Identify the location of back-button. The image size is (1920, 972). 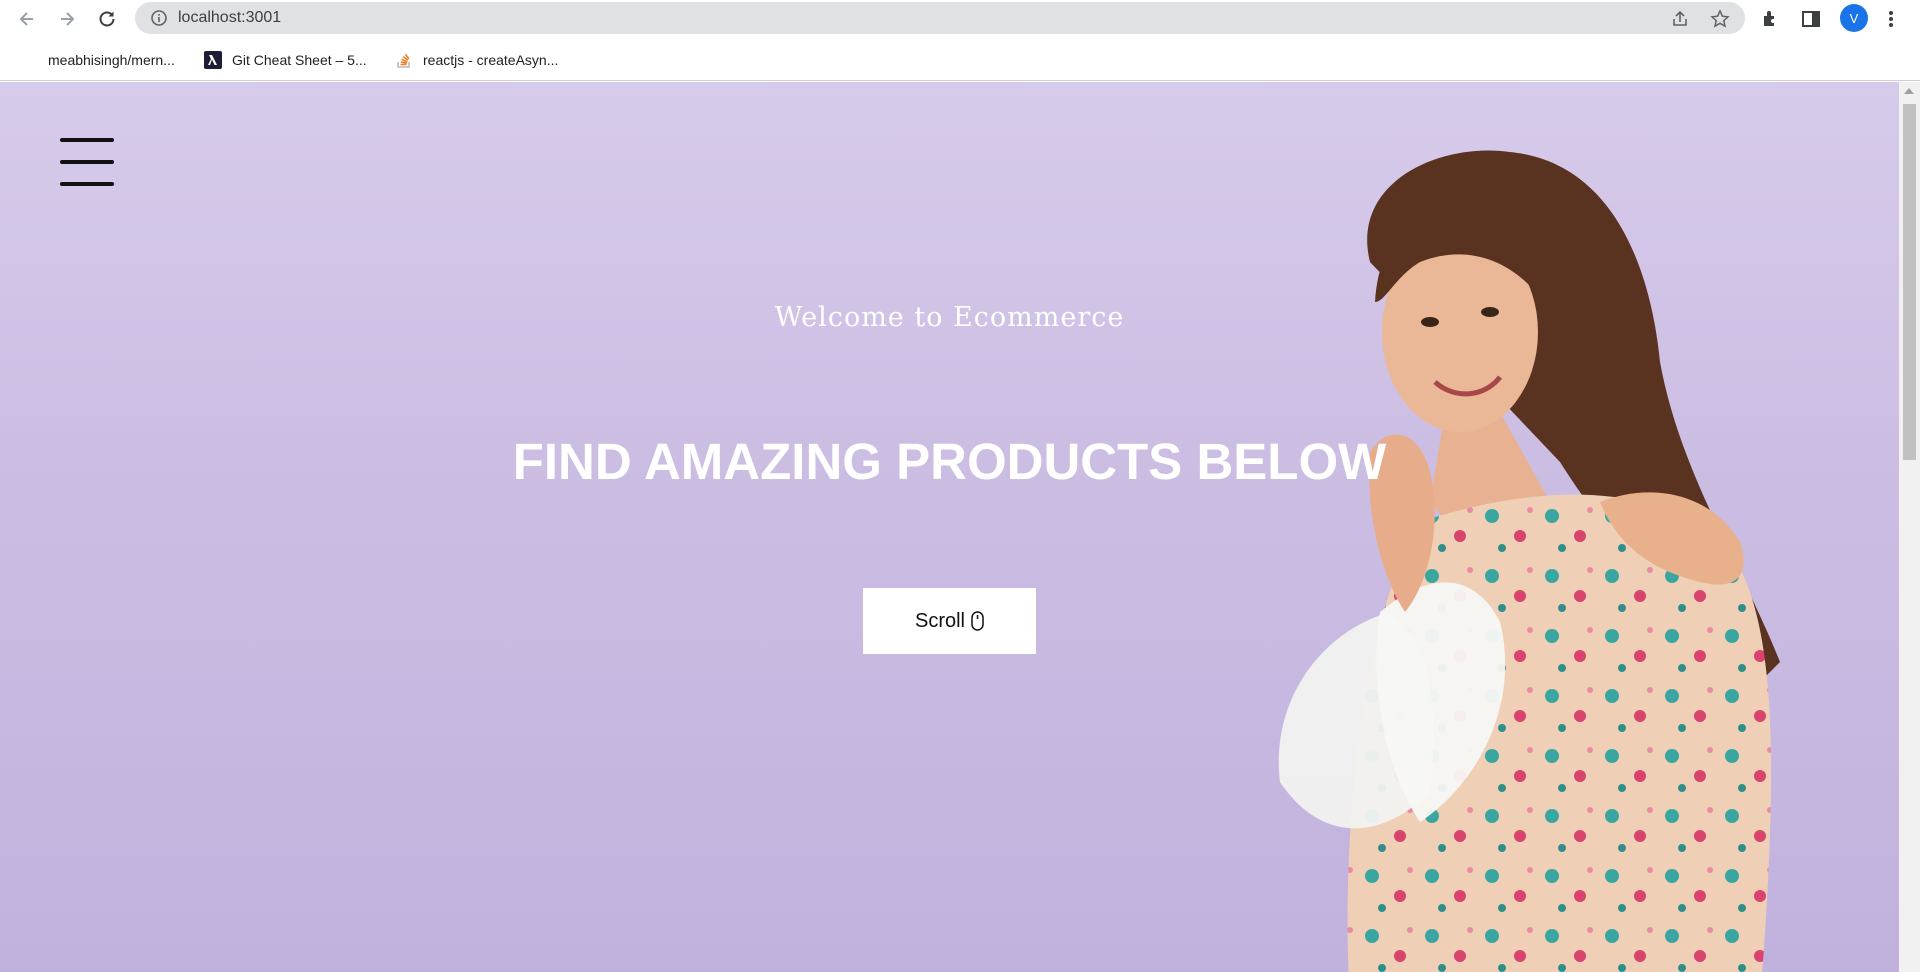
(27, 19).